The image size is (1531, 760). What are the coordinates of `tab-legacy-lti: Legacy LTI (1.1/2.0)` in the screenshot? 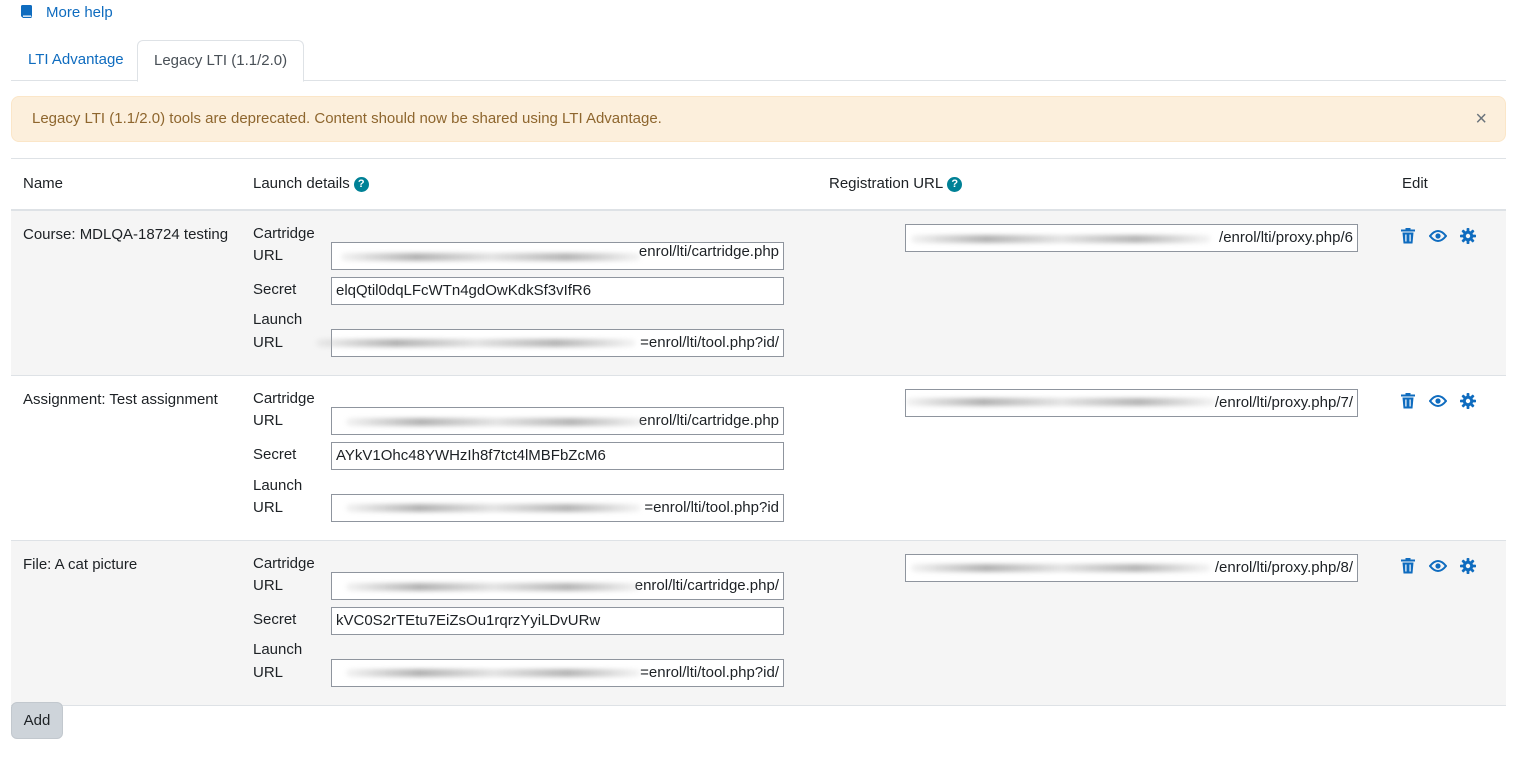 It's located at (221, 61).